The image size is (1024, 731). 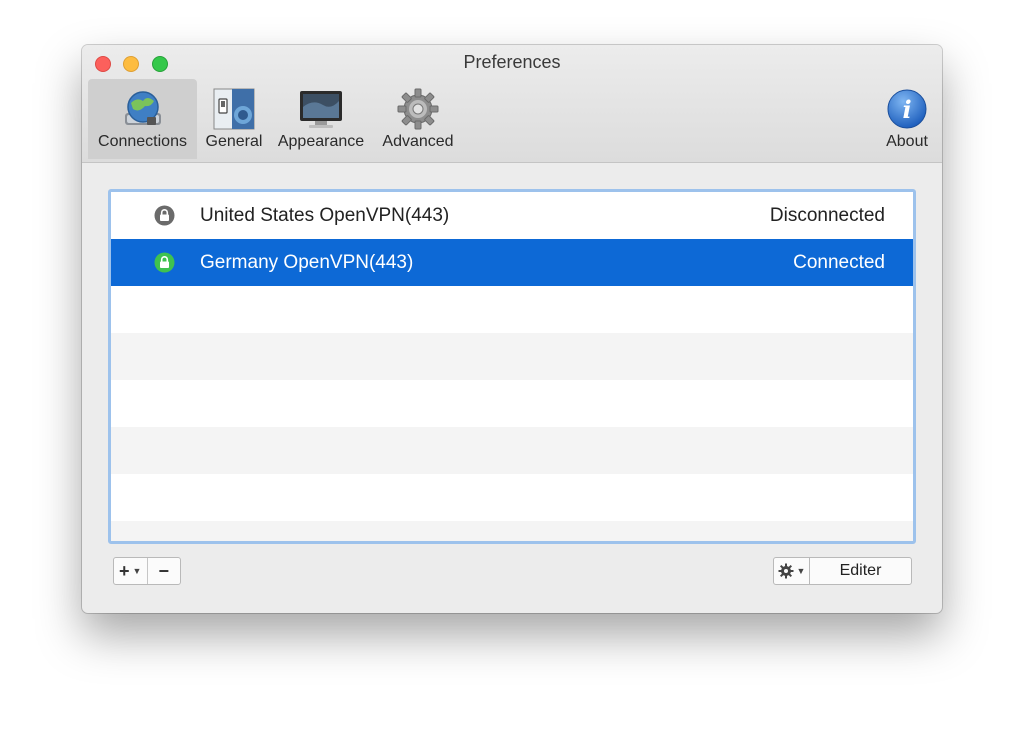 What do you see at coordinates (234, 141) in the screenshot?
I see `tab-general-label: General` at bounding box center [234, 141].